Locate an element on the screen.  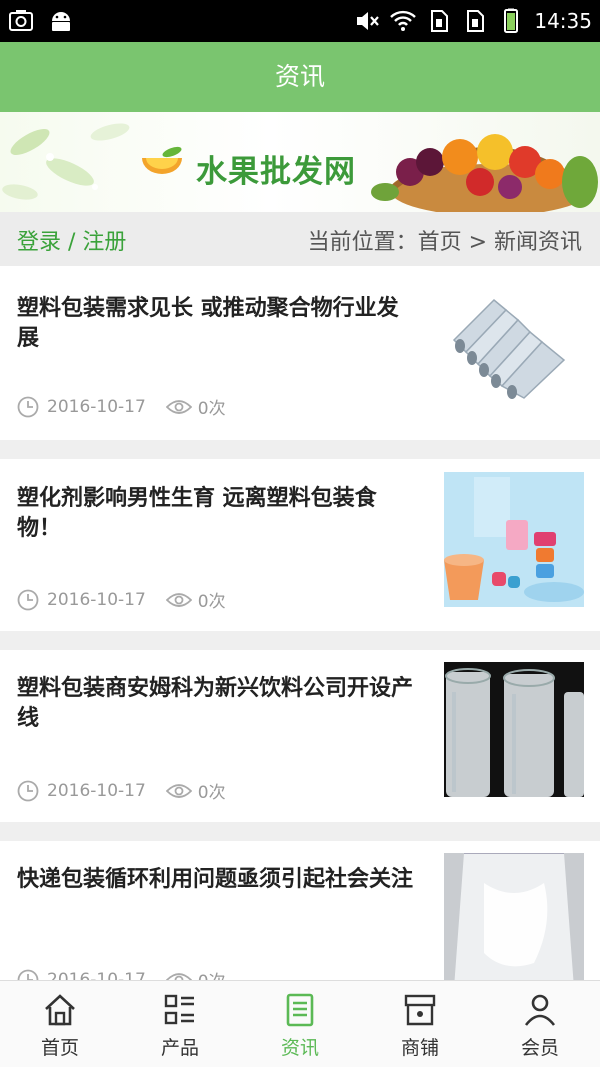
news-icon is located at coordinates (300, 1010).